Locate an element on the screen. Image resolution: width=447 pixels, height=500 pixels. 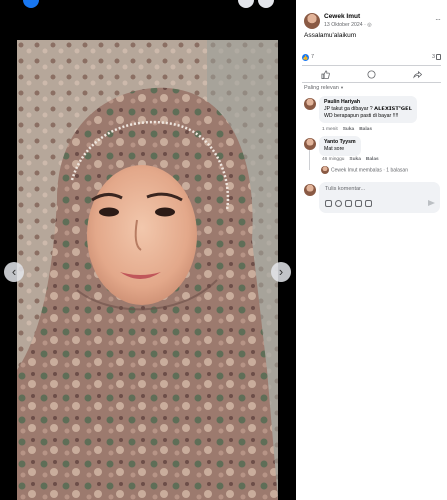
comment-icon is located at coordinates (371, 74).